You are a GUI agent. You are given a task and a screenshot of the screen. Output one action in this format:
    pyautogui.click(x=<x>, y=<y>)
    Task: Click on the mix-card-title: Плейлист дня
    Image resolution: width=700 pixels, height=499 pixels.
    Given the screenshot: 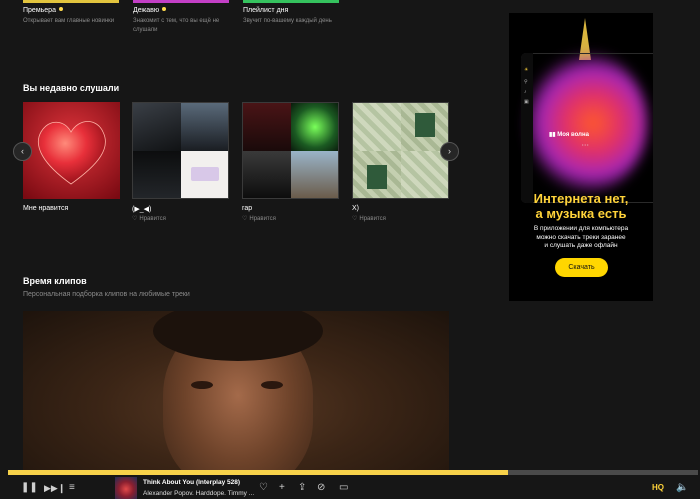 What is the action you would take?
    pyautogui.click(x=266, y=10)
    